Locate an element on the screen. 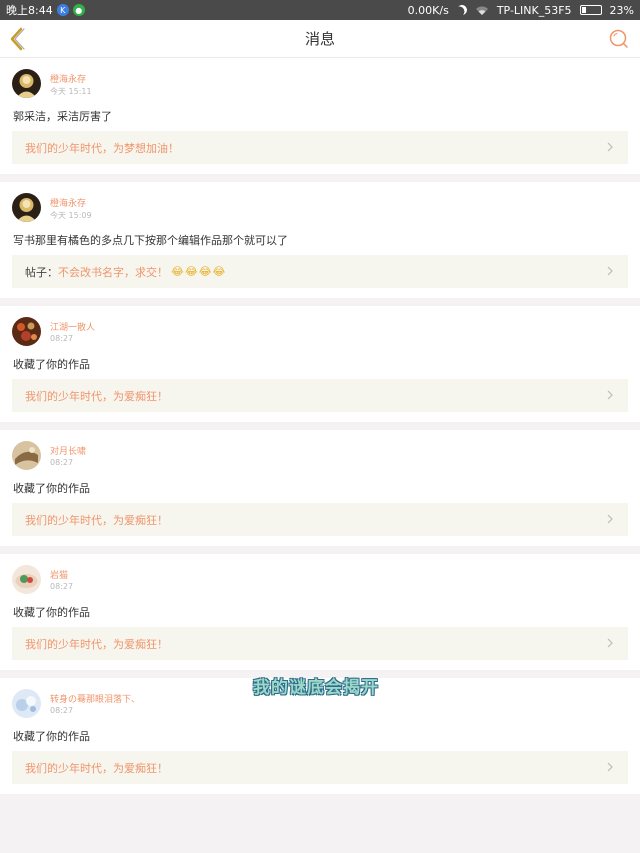 This screenshot has width=640, height=853. search-icon is located at coordinates (619, 39).